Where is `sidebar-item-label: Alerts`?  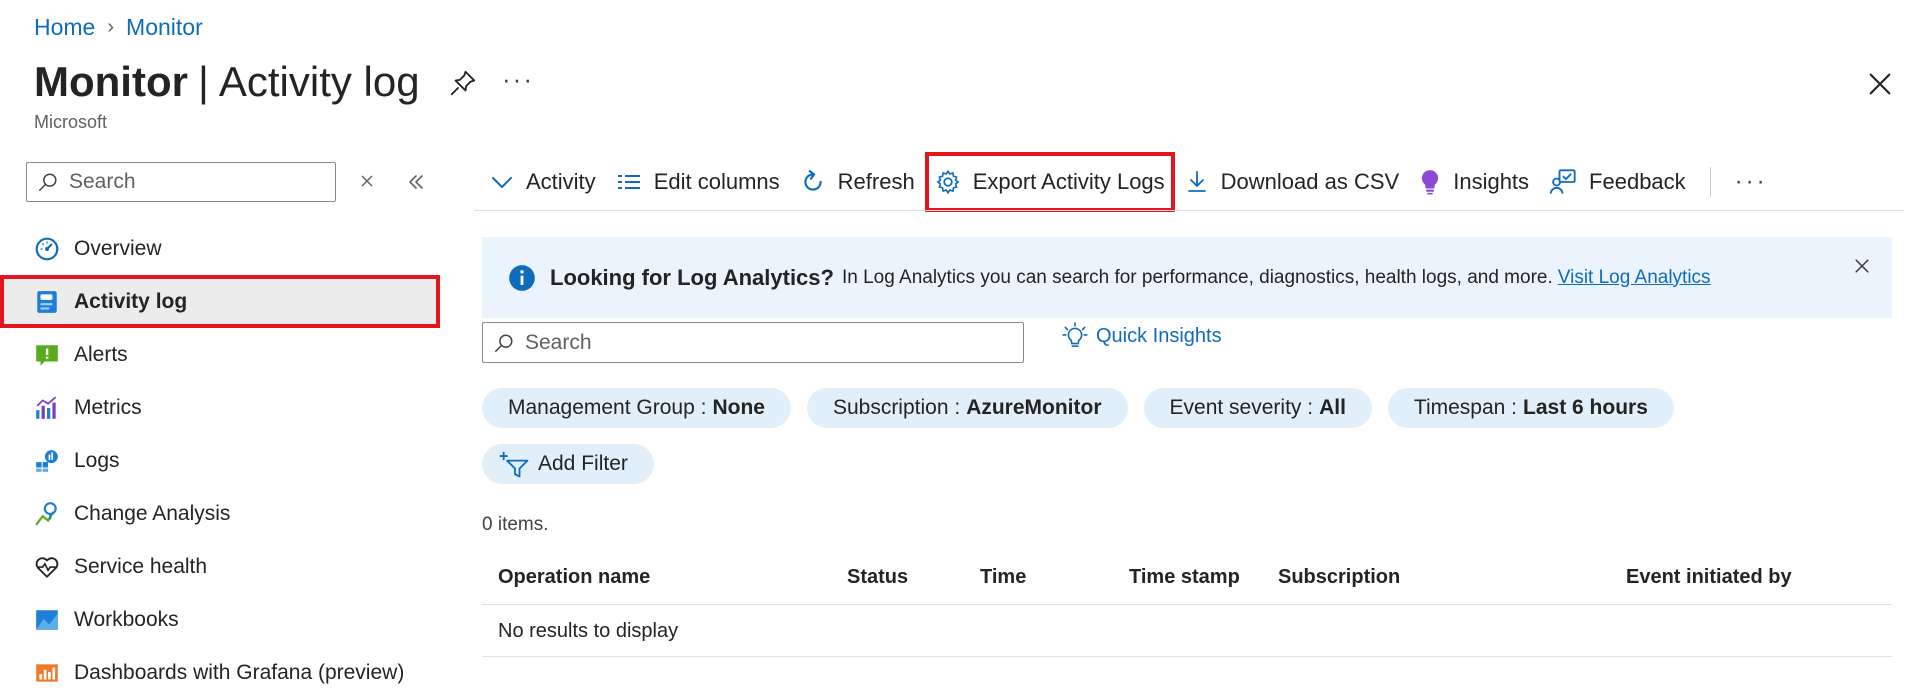
sidebar-item-label: Alerts is located at coordinates (101, 354).